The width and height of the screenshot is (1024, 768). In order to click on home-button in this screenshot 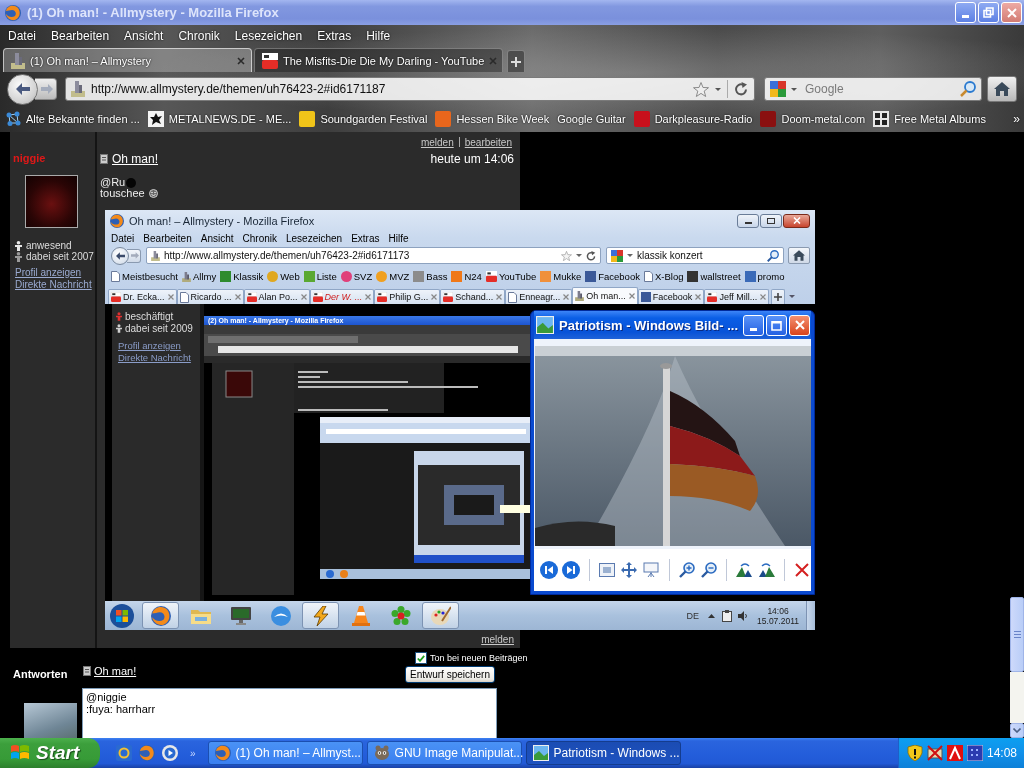, I will do `click(1002, 89)`.